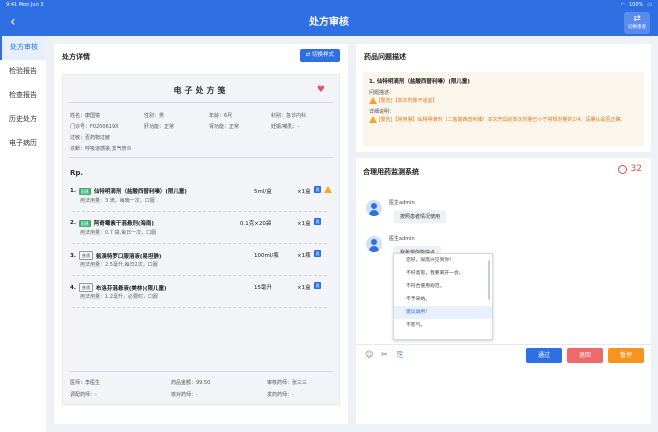 This screenshot has width=658, height=432. Describe the element at coordinates (287, 383) in the screenshot. I see `reviewer: 审核药师：张三三` at that location.